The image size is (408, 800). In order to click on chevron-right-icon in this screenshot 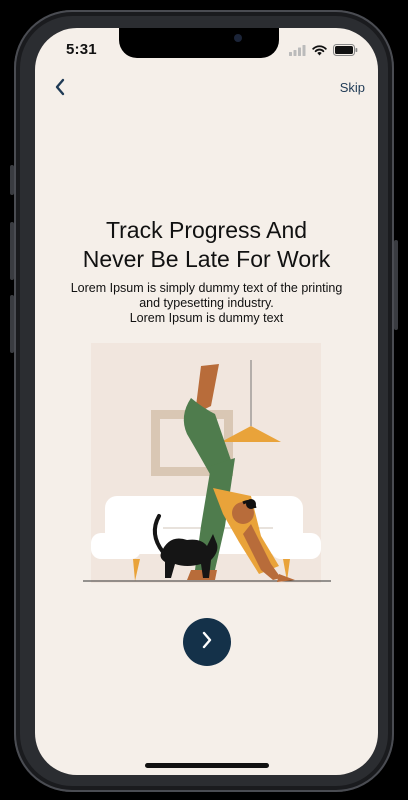, I will do `click(207, 642)`.